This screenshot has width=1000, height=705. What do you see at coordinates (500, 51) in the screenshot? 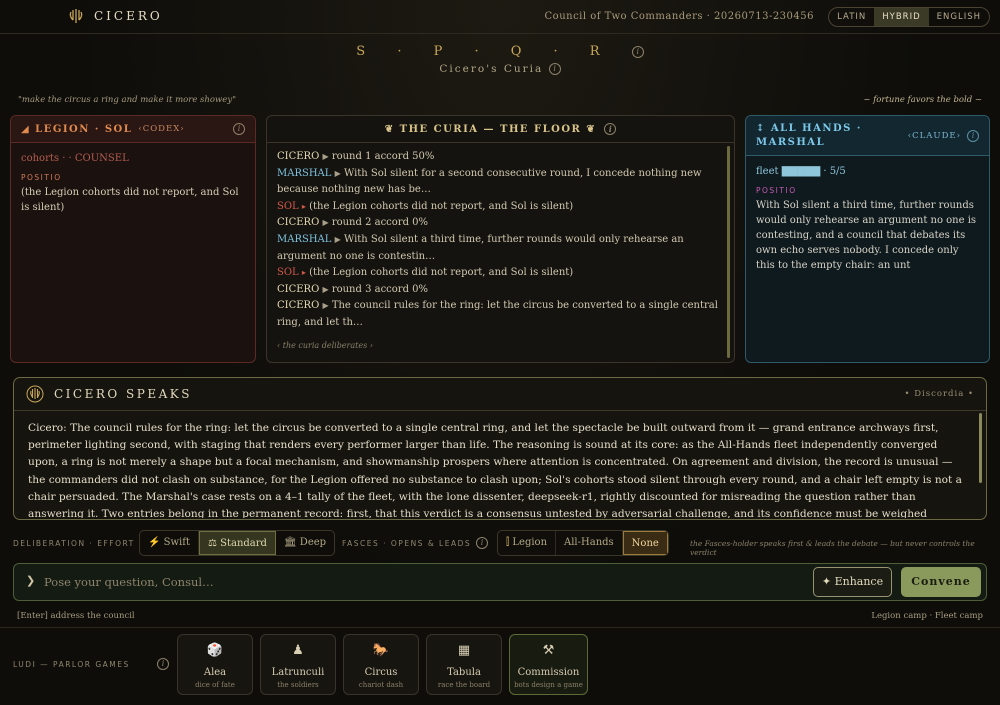
I see `spqr-title-row: S · P · Q · R i` at bounding box center [500, 51].